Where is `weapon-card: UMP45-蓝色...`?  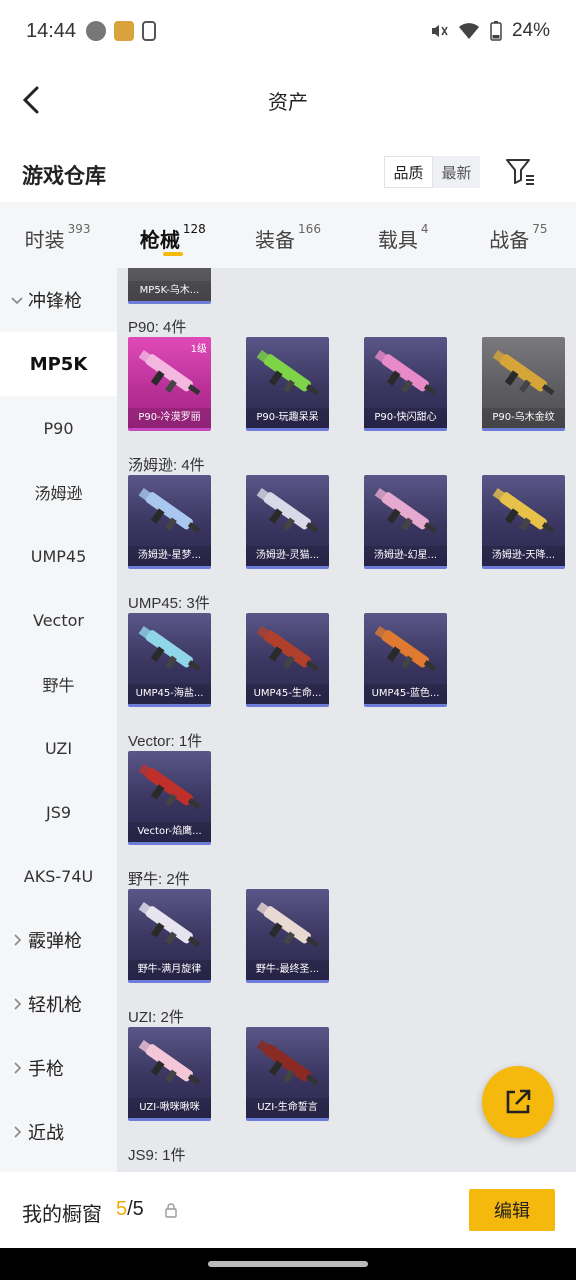 weapon-card: UMP45-蓝色... is located at coordinates (405, 660).